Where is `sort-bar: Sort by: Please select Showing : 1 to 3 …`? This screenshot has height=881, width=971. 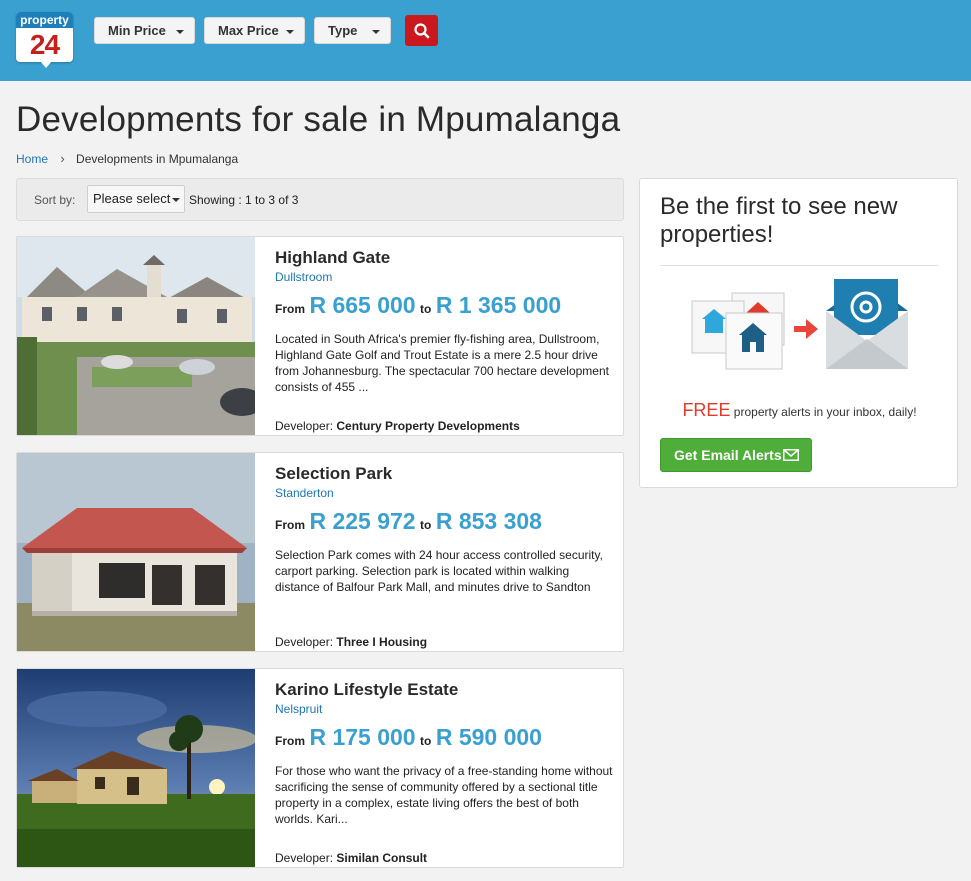 sort-bar: Sort by: Please select Showing : 1 to 3 … is located at coordinates (320, 199).